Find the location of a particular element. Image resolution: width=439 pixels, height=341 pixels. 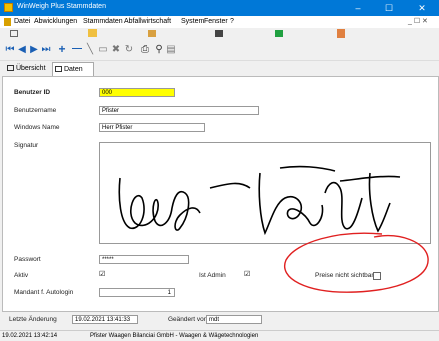

tab-uebersicht-label: Übersicht is located at coordinates (30, 68).